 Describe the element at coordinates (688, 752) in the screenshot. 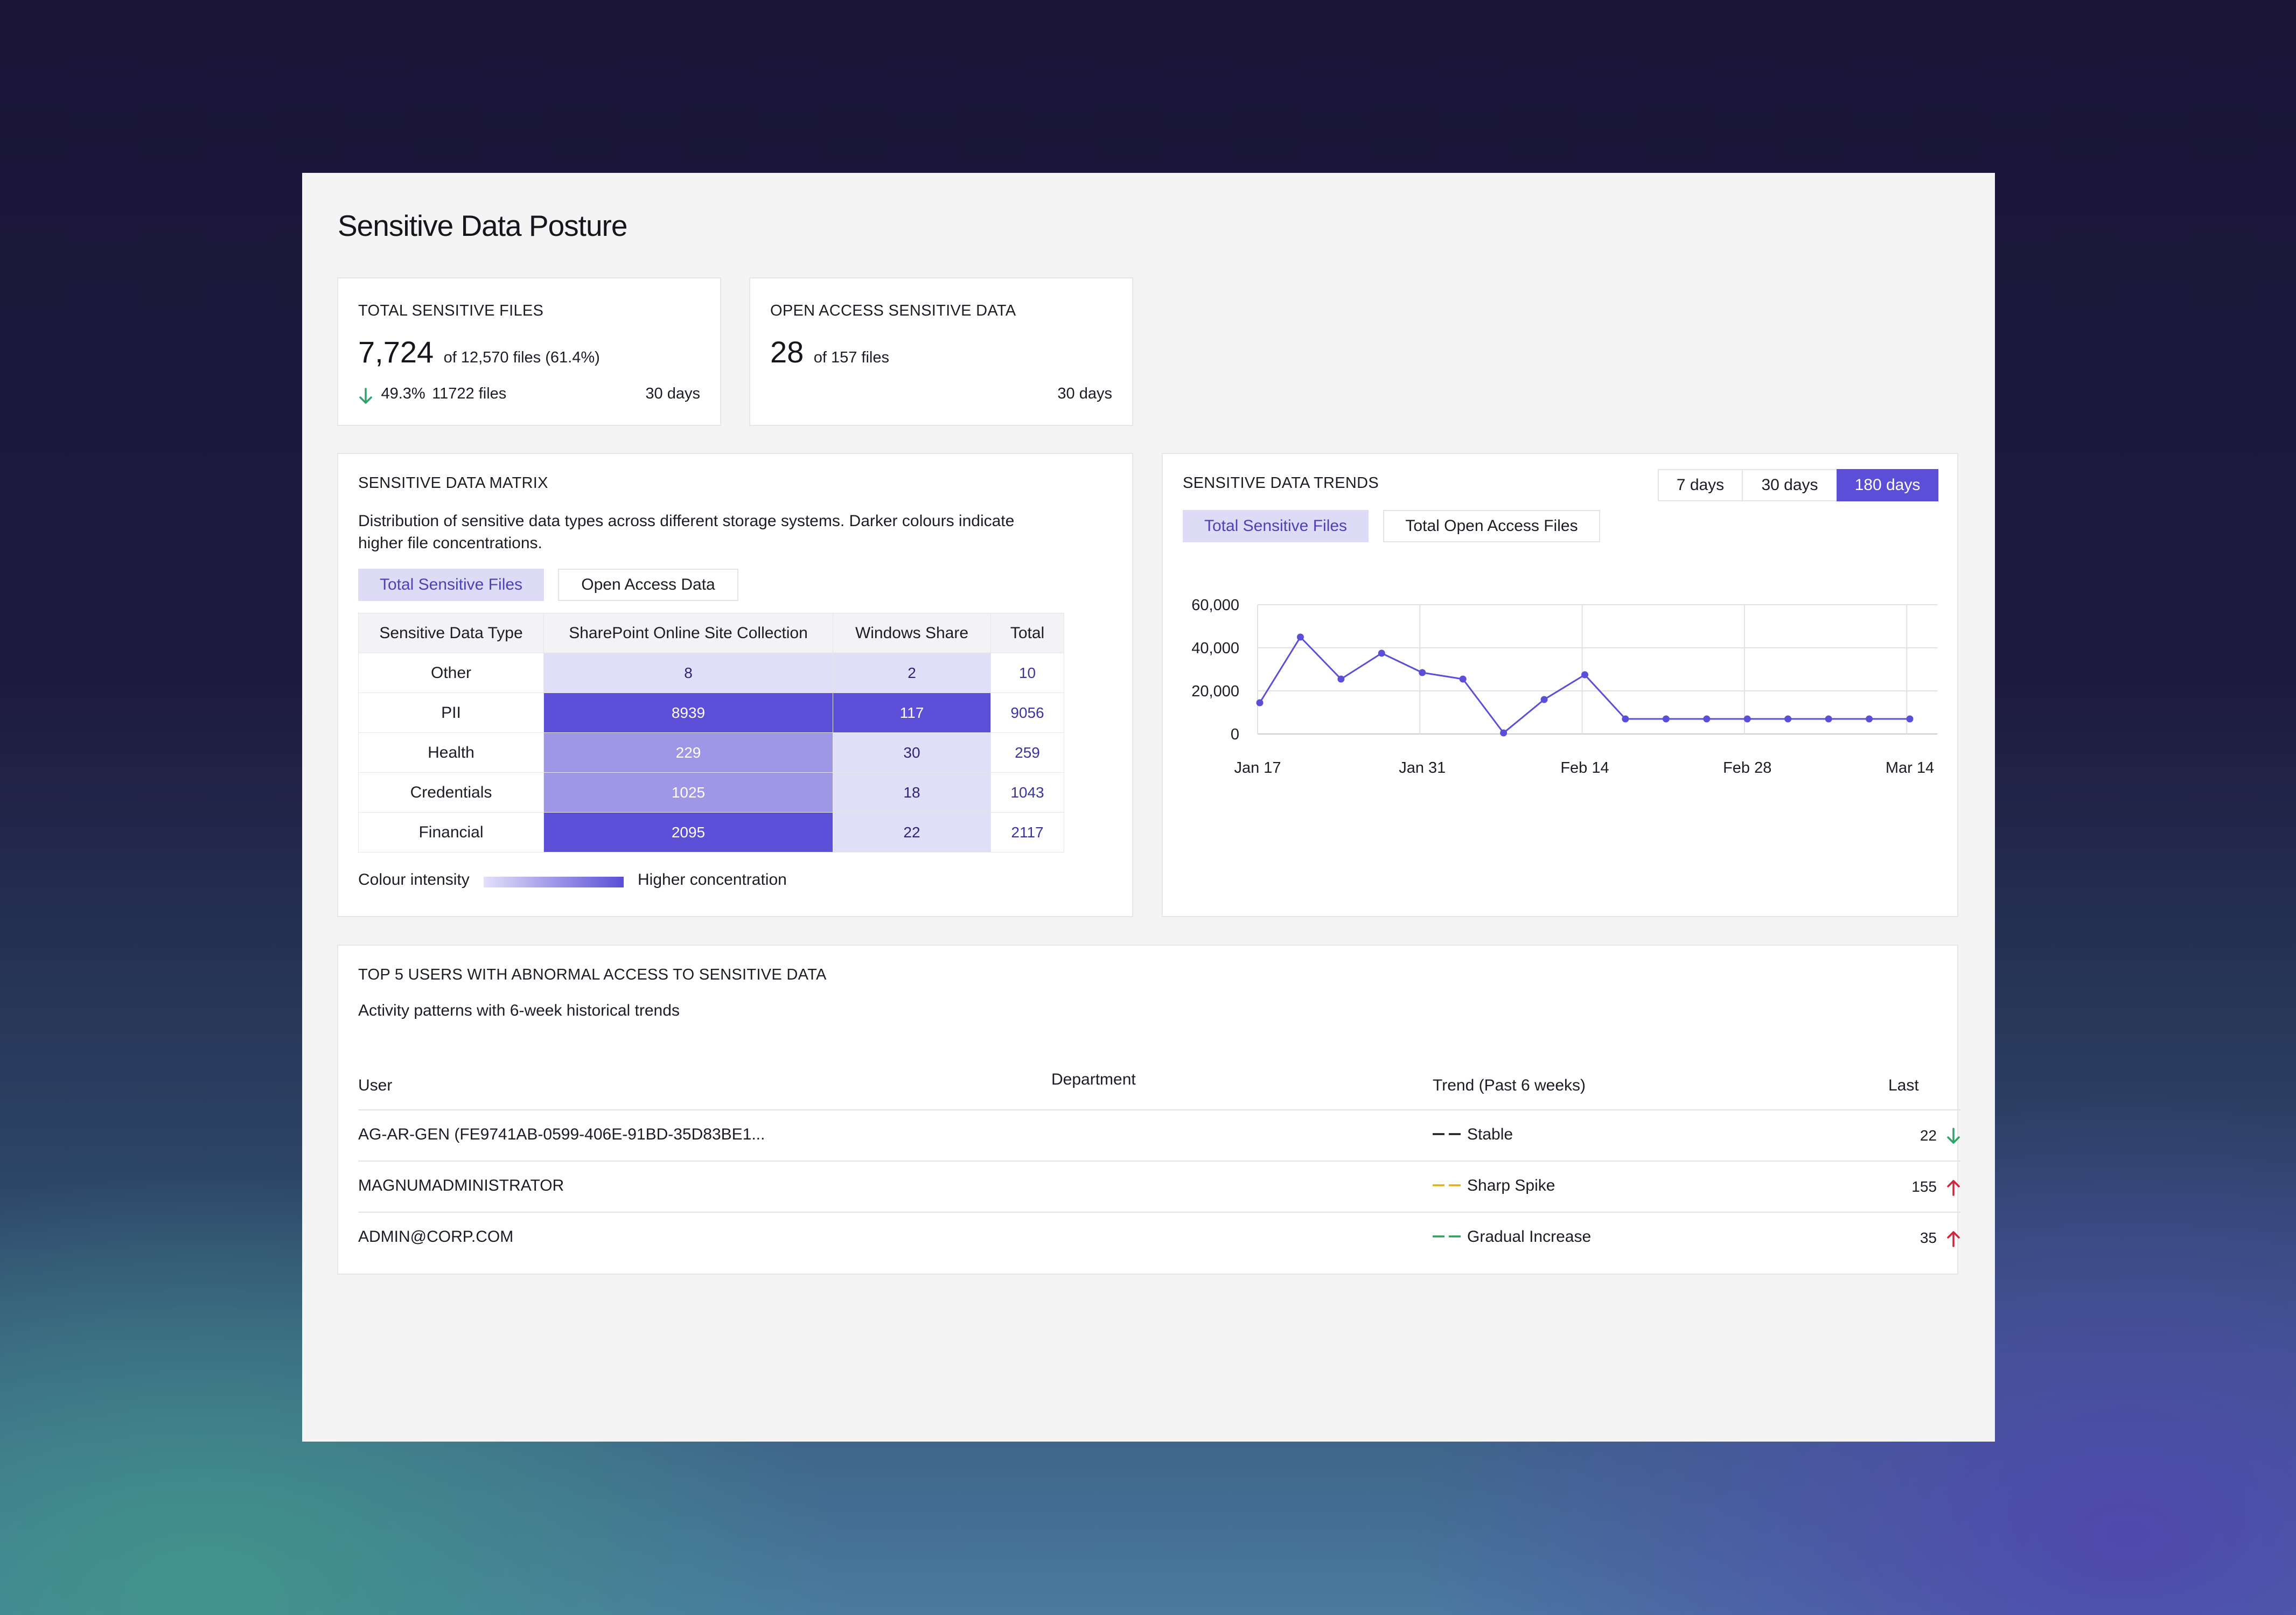

I see `matrix-cell-sharepoint: 229` at that location.